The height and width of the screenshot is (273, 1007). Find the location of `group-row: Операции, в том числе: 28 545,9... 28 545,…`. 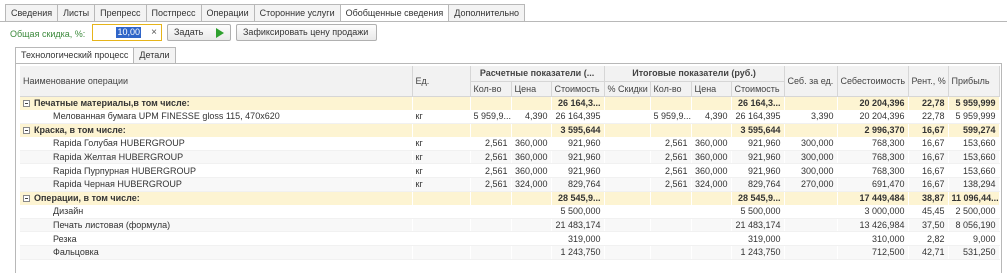

group-row: Операции, в том числе: 28 545,9... 28 545,… is located at coordinates (510, 198).